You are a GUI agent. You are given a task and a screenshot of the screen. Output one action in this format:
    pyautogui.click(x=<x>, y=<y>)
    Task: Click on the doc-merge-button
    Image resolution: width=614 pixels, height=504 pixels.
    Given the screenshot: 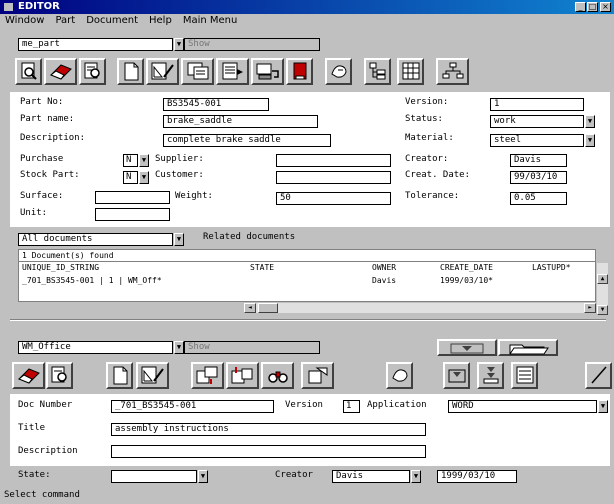 What is the action you would take?
    pyautogui.click(x=490, y=375)
    